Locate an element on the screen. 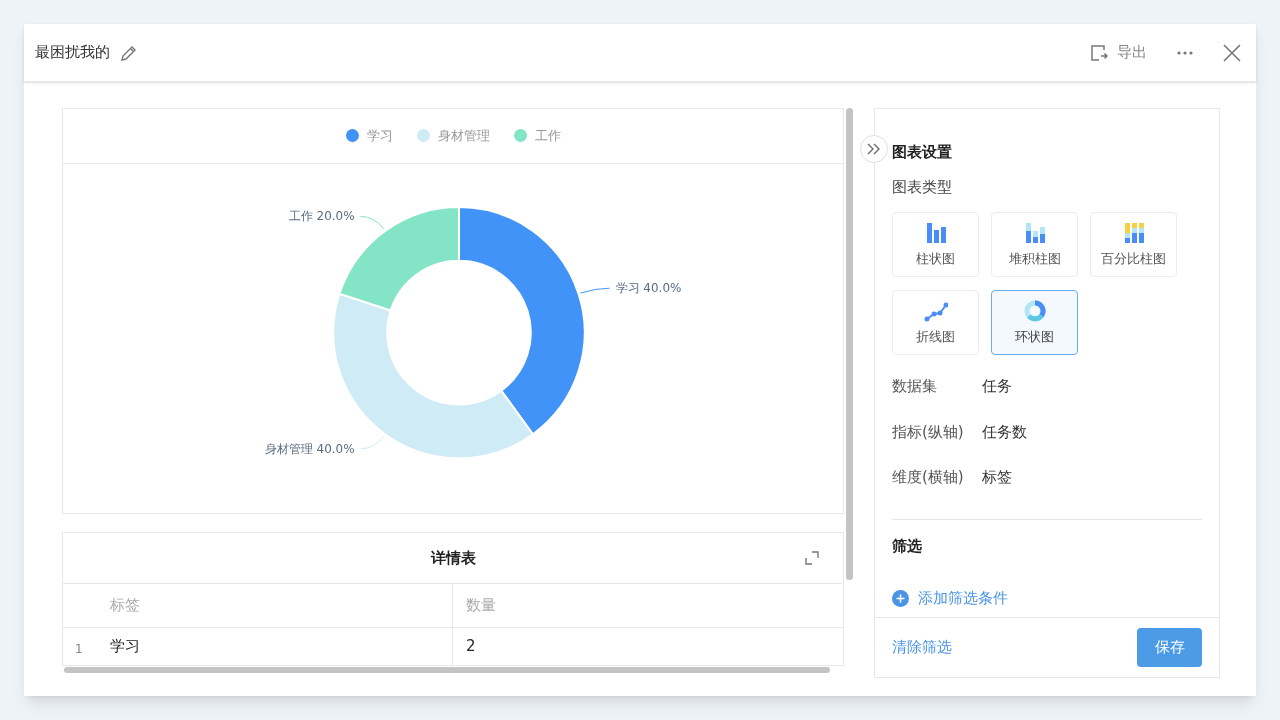  expand-icon is located at coordinates (812, 558).